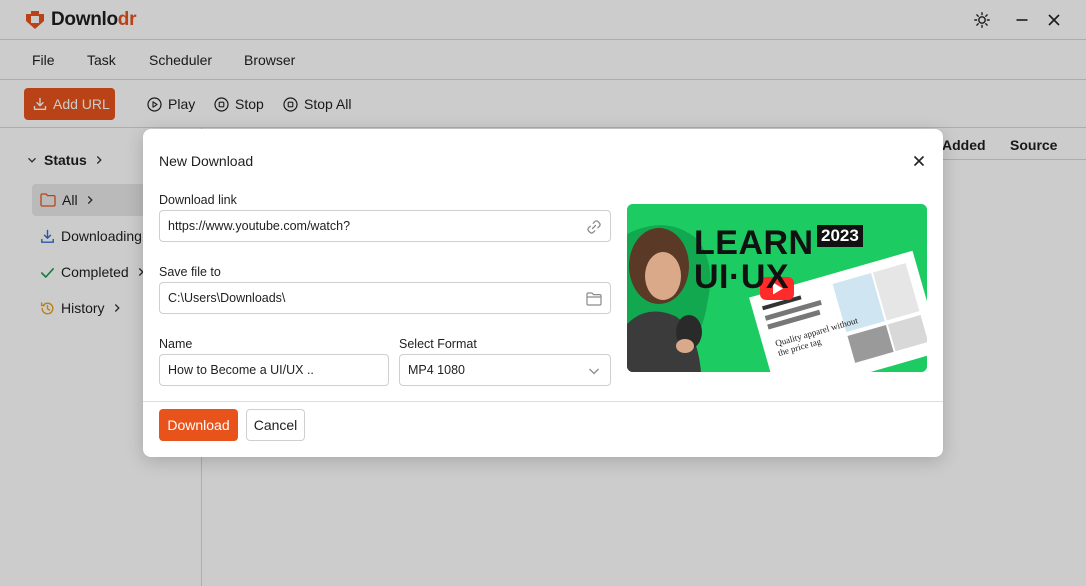 This screenshot has height=586, width=1086. I want to click on dialog-close-button, so click(919, 161).